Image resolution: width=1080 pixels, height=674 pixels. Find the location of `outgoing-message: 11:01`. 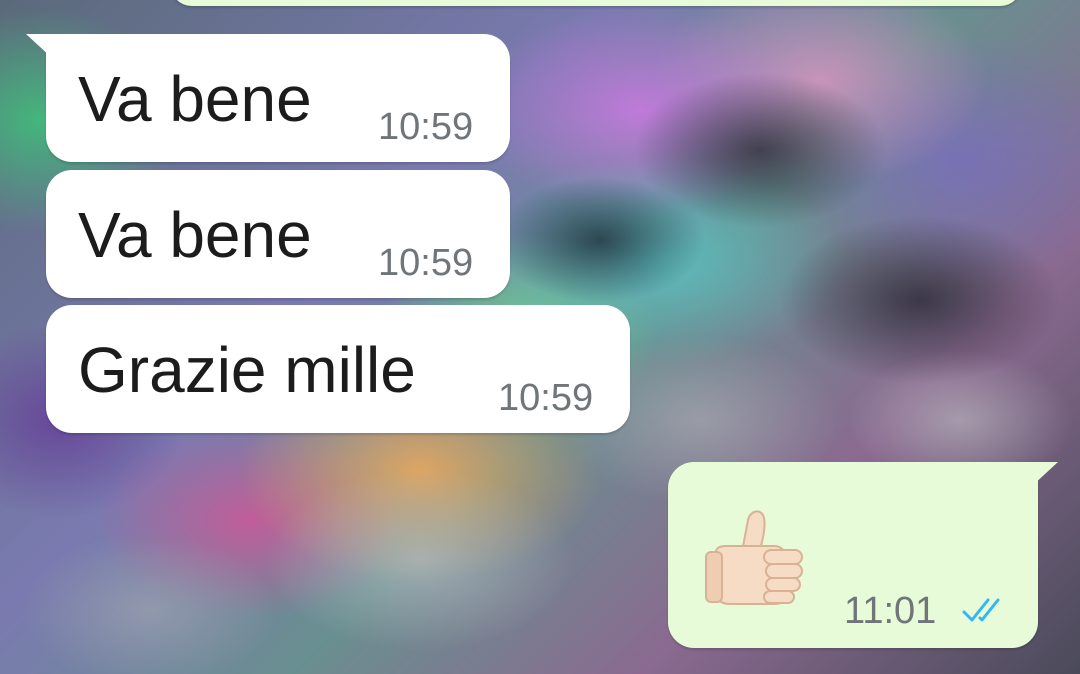

outgoing-message: 11:01 is located at coordinates (863, 555).